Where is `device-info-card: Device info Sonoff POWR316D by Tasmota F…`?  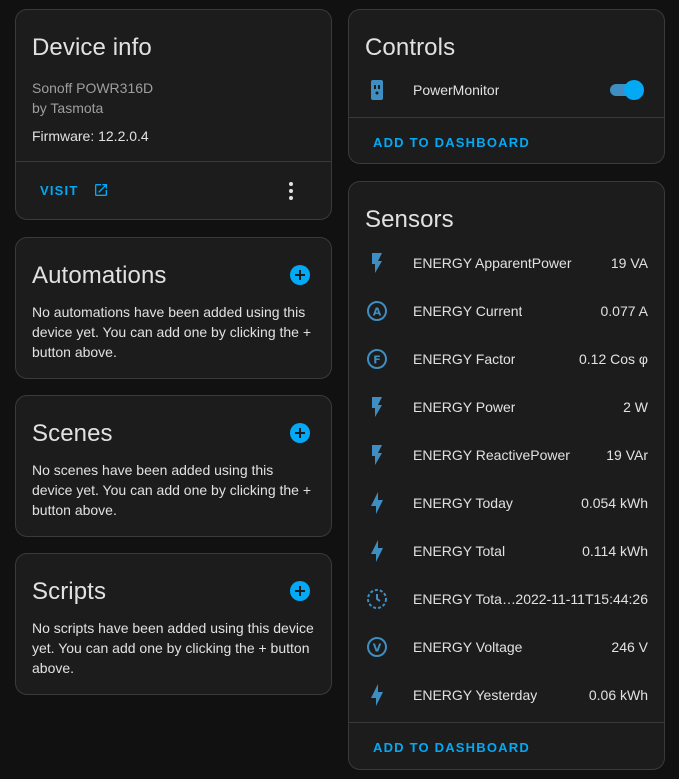 device-info-card: Device info Sonoff POWR316D by Tasmota F… is located at coordinates (173, 114).